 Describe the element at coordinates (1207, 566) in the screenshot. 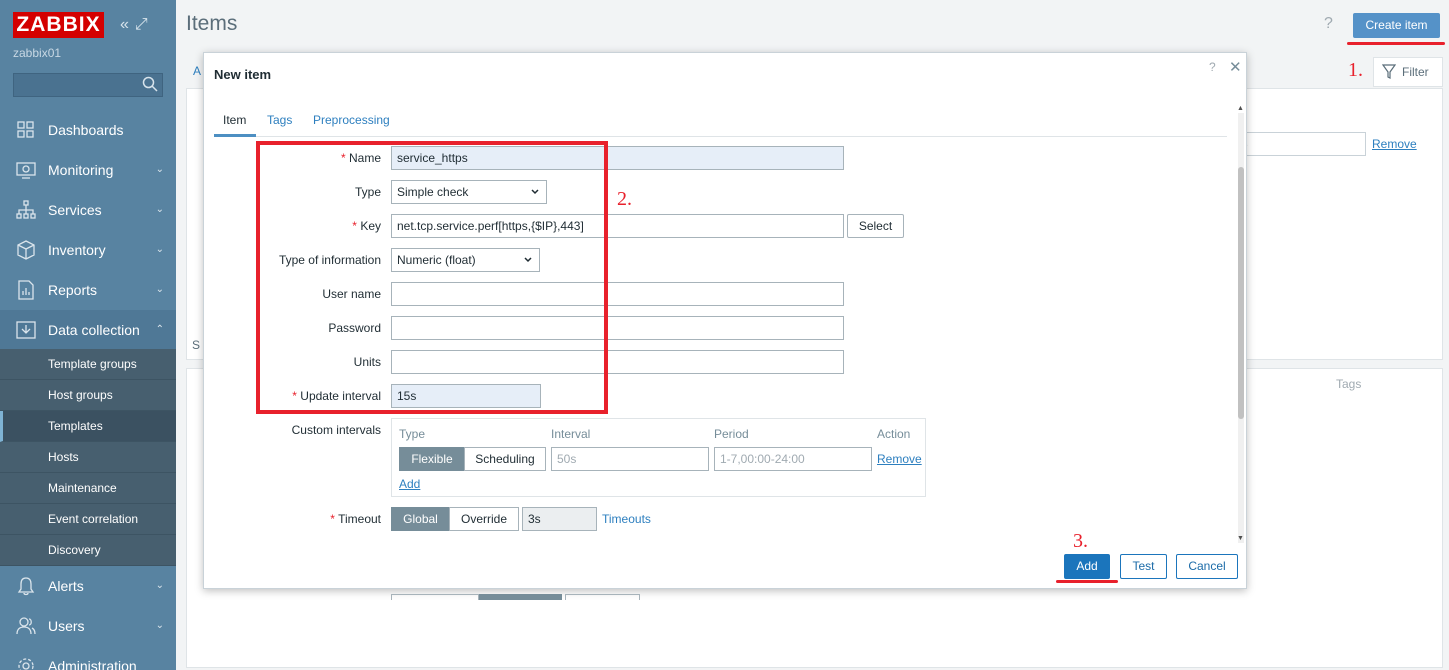

I see `cancel-button: Cancel` at that location.